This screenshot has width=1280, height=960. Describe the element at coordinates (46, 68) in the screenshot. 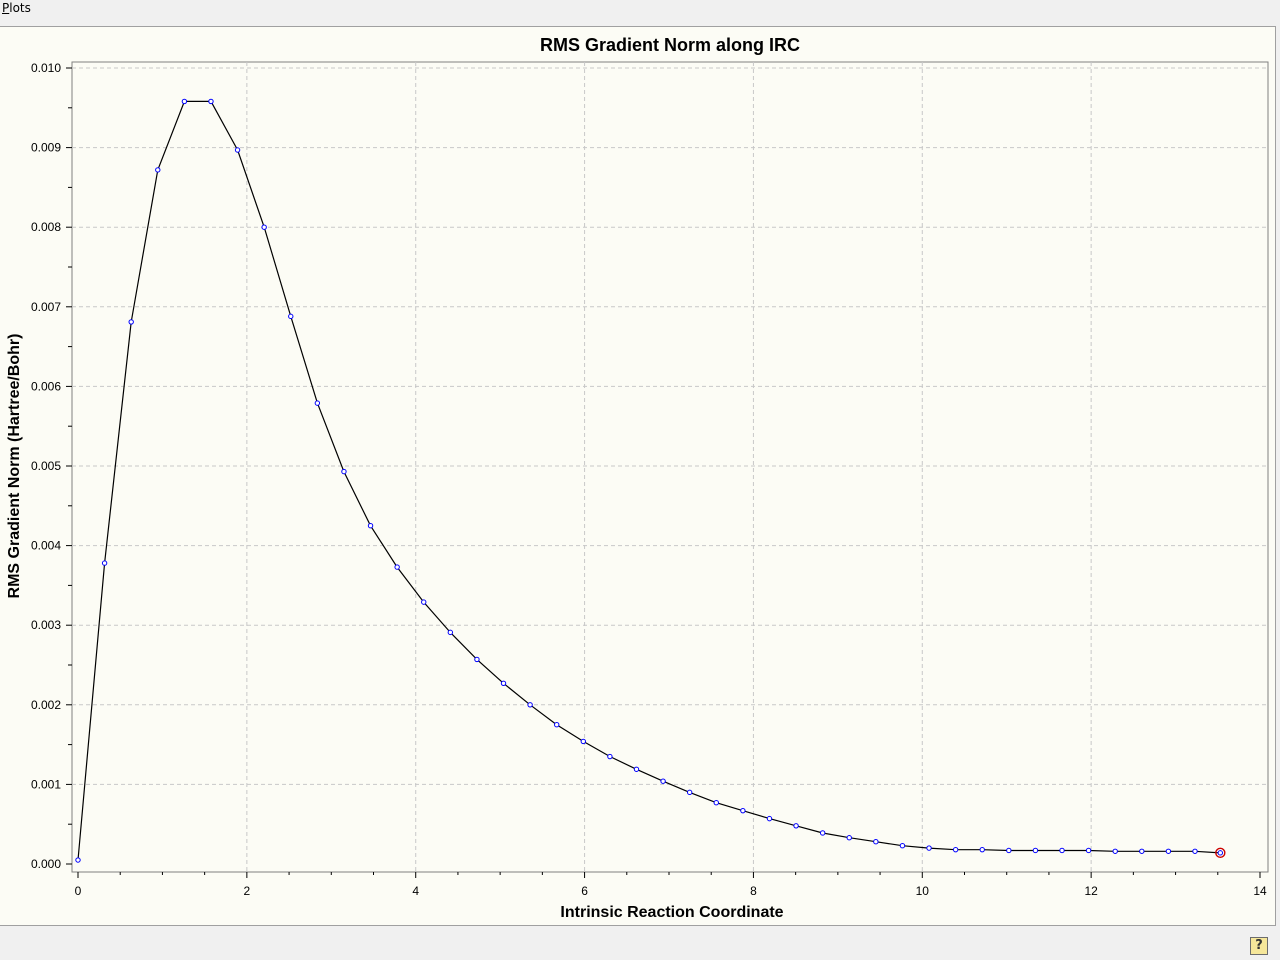

I see `y-tick-label: 0.010` at that location.